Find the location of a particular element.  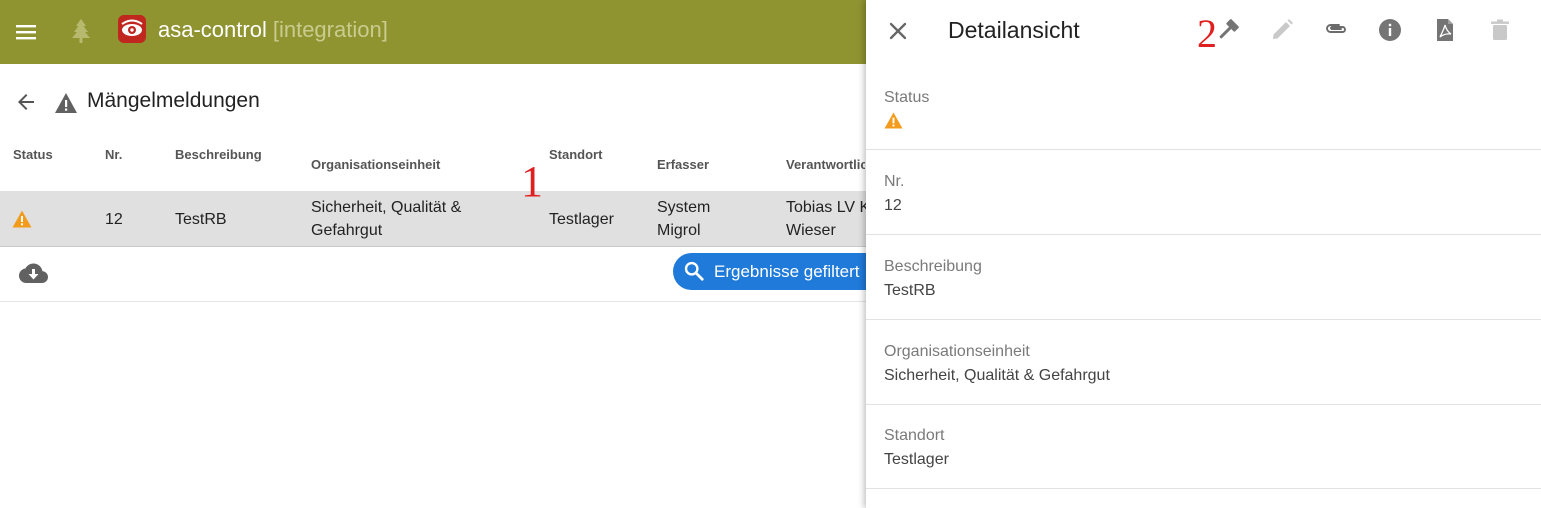

cell-verantwortlich-line1: Tobias LV K is located at coordinates (826, 207).